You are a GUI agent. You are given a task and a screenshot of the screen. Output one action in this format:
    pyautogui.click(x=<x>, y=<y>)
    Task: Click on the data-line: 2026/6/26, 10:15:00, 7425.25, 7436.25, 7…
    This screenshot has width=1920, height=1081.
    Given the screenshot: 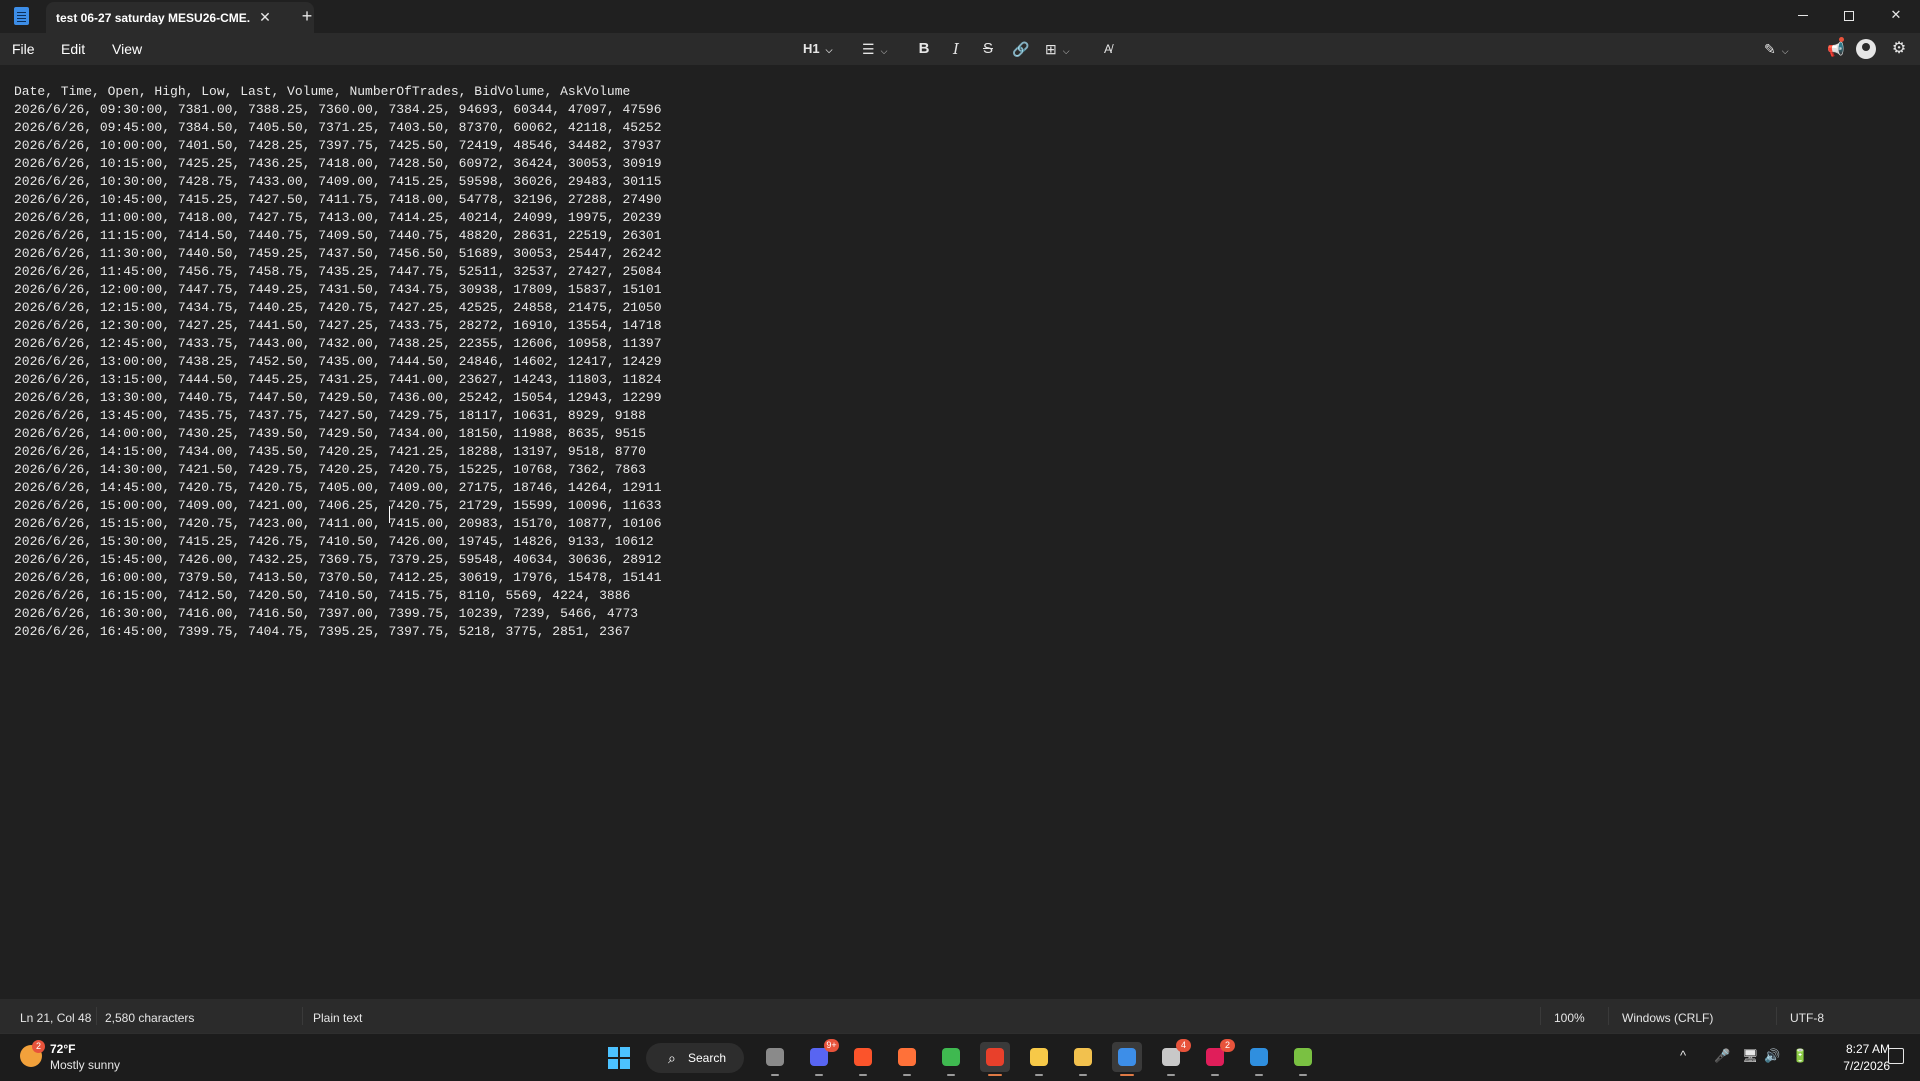 What is the action you would take?
    pyautogui.click(x=338, y=163)
    